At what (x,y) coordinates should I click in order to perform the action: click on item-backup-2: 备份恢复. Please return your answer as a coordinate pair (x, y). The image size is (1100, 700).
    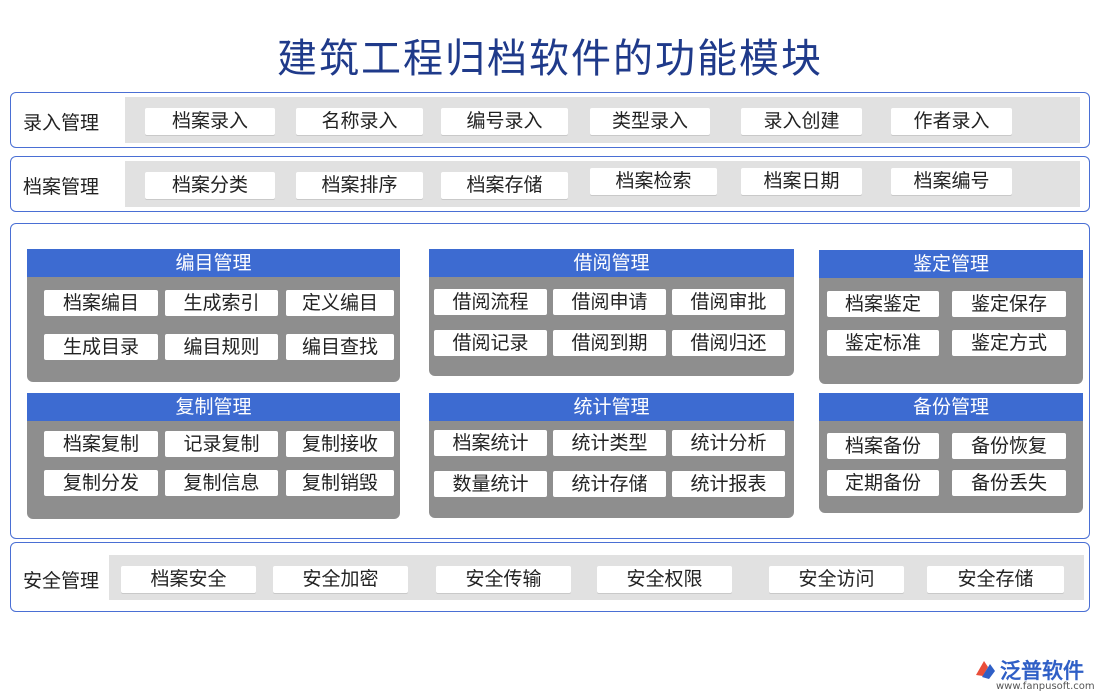
    Looking at the image, I should click on (1009, 446).